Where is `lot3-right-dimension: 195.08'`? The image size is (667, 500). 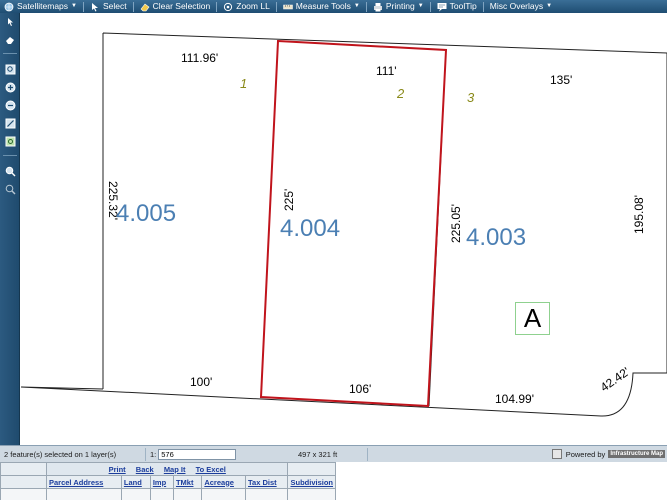 lot3-right-dimension: 195.08' is located at coordinates (639, 214).